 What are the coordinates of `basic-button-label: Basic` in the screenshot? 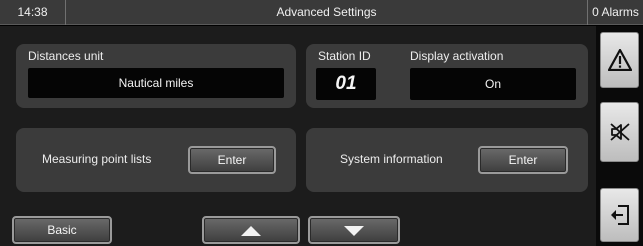 It's located at (62, 230).